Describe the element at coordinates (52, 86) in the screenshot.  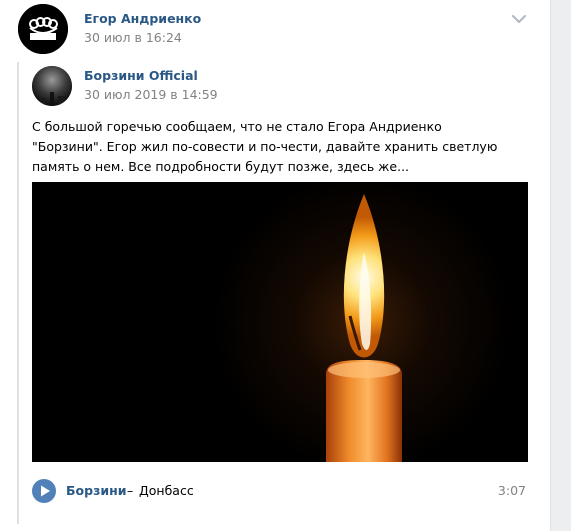
I see `repost-avatar` at that location.